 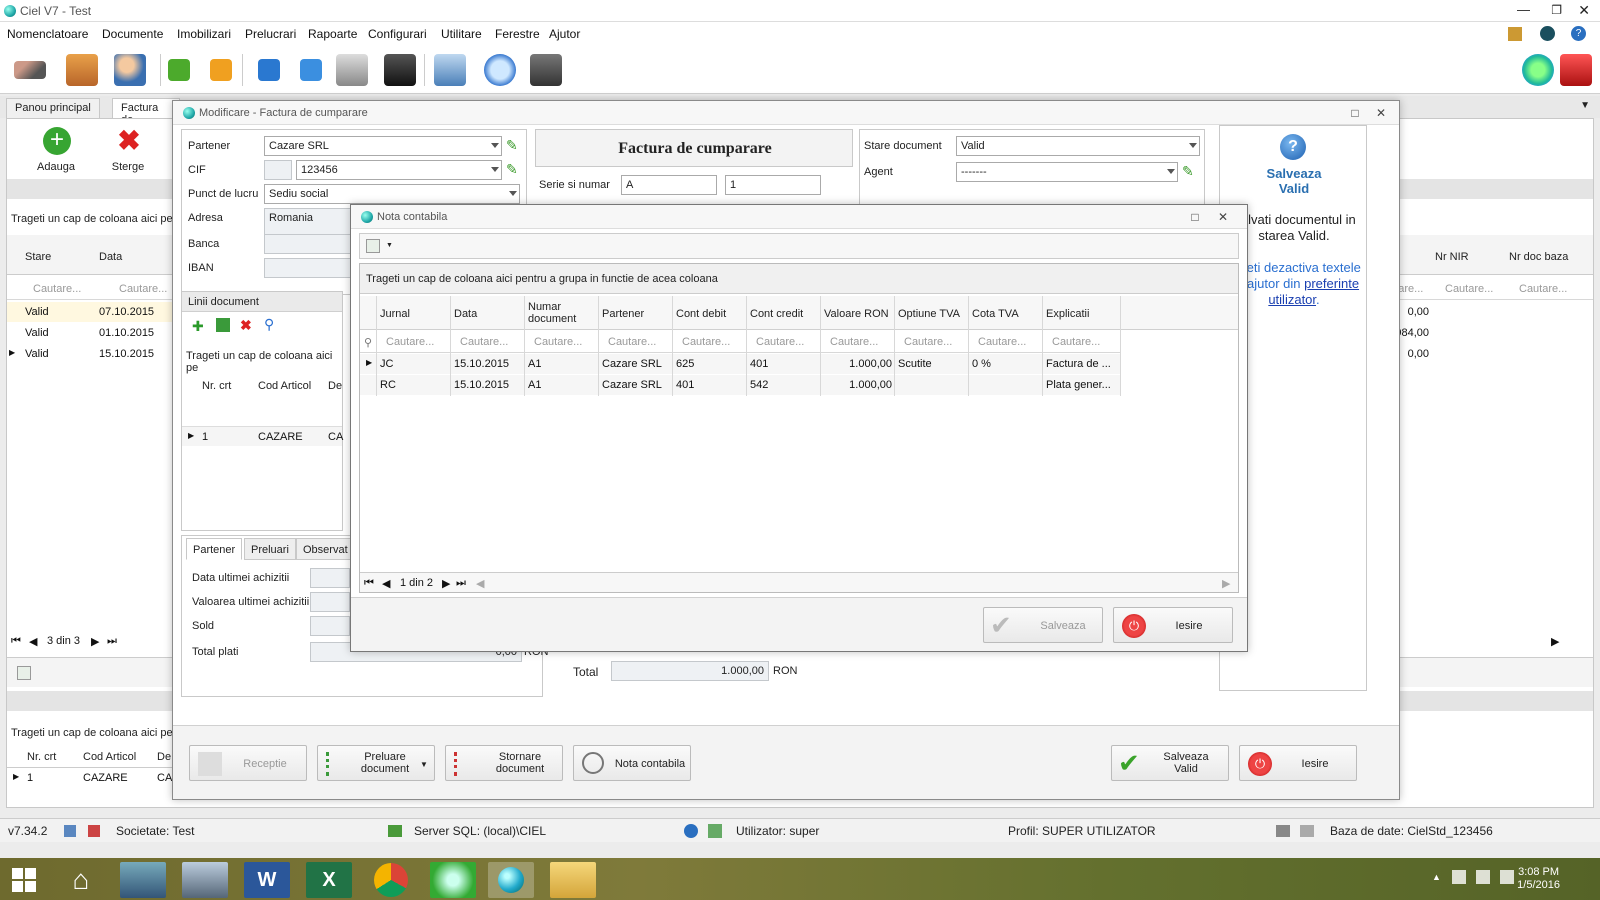 What do you see at coordinates (325, 549) in the screenshot?
I see `tab-observatii: Observat` at bounding box center [325, 549].